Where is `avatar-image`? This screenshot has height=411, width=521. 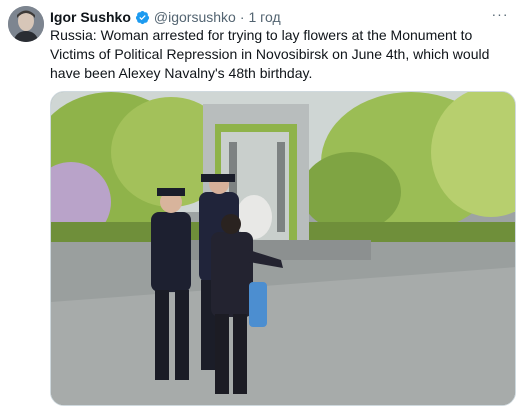
avatar-image is located at coordinates (26, 24).